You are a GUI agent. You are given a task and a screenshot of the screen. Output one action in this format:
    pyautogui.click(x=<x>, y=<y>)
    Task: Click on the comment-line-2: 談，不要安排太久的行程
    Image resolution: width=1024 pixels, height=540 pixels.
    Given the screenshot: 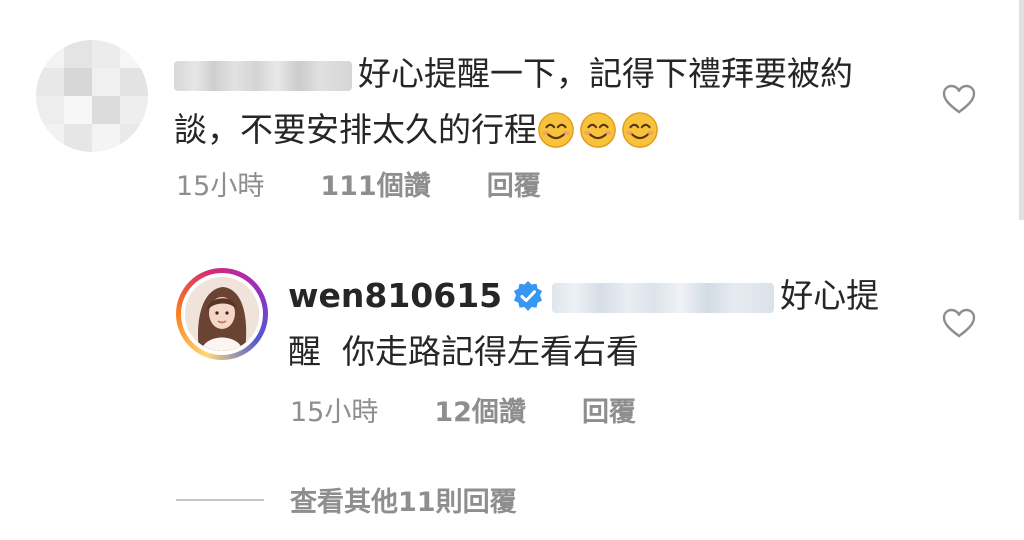 What is the action you would take?
    pyautogui.click(x=355, y=129)
    